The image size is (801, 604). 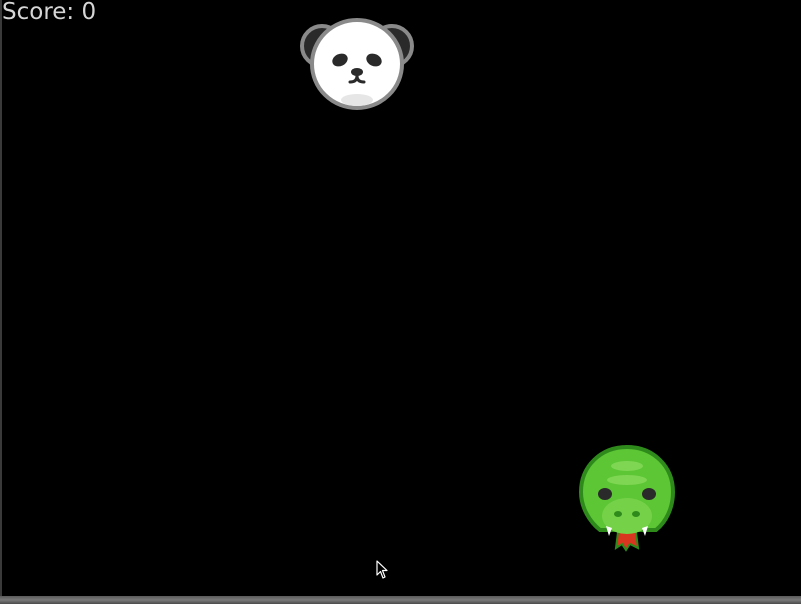 I want to click on panda-face-icon, so click(x=357, y=64).